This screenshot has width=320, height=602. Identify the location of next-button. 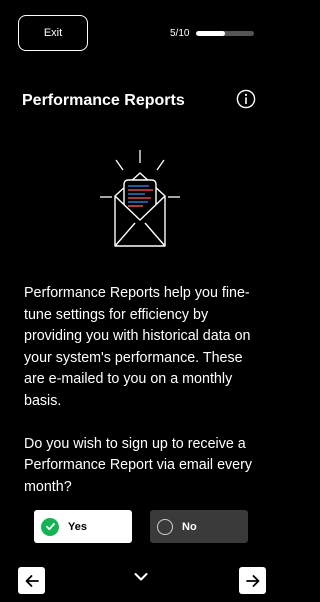
(252, 580).